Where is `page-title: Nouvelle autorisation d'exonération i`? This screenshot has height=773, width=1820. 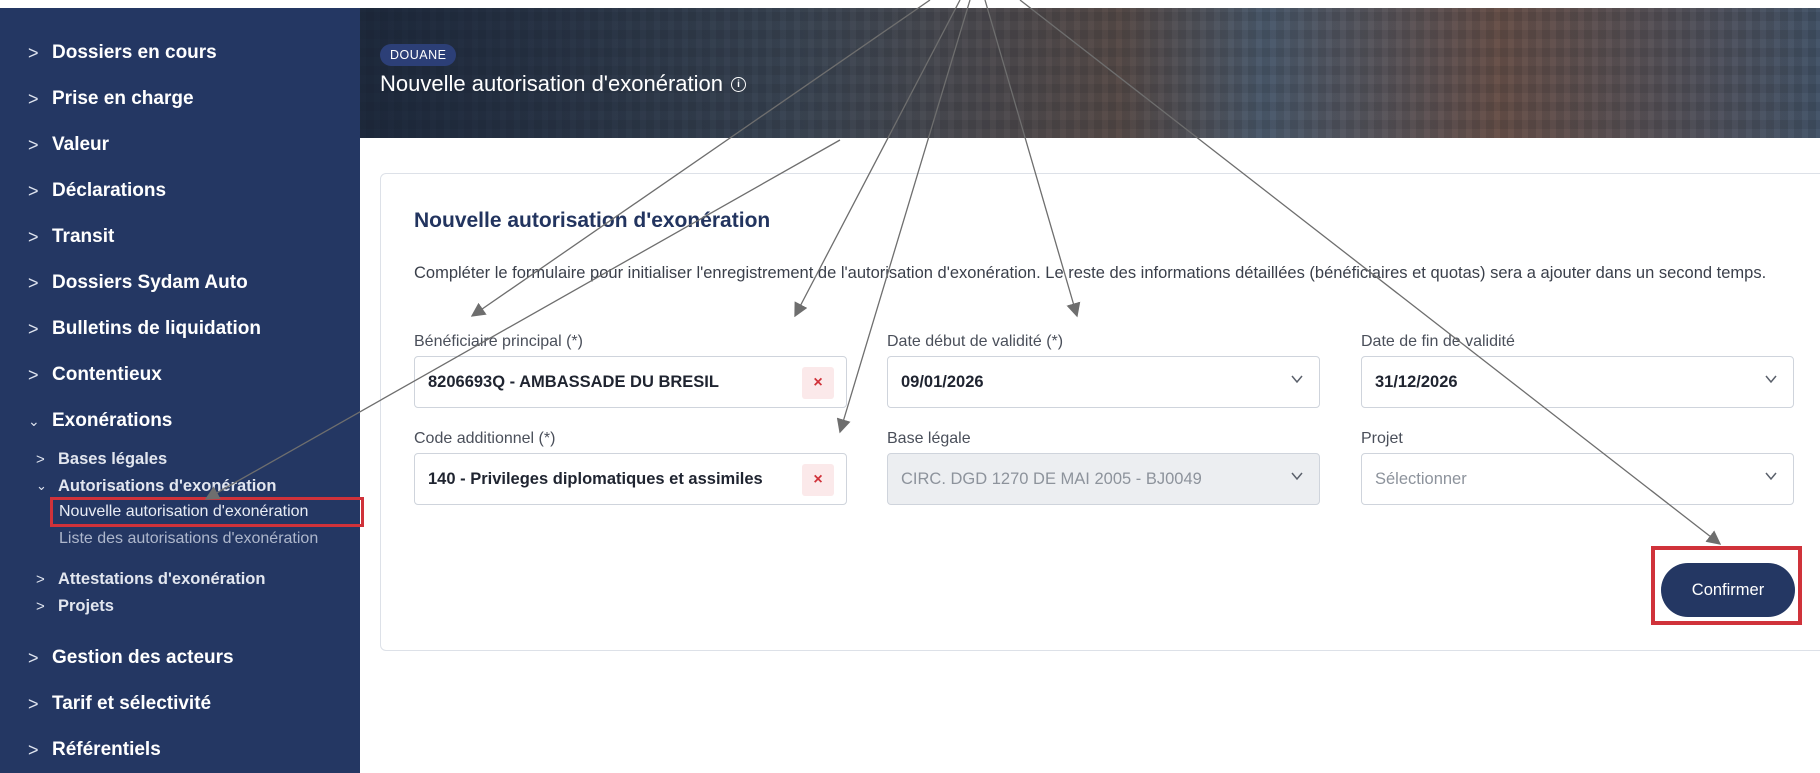
page-title: Nouvelle autorisation d'exonération i is located at coordinates (563, 84).